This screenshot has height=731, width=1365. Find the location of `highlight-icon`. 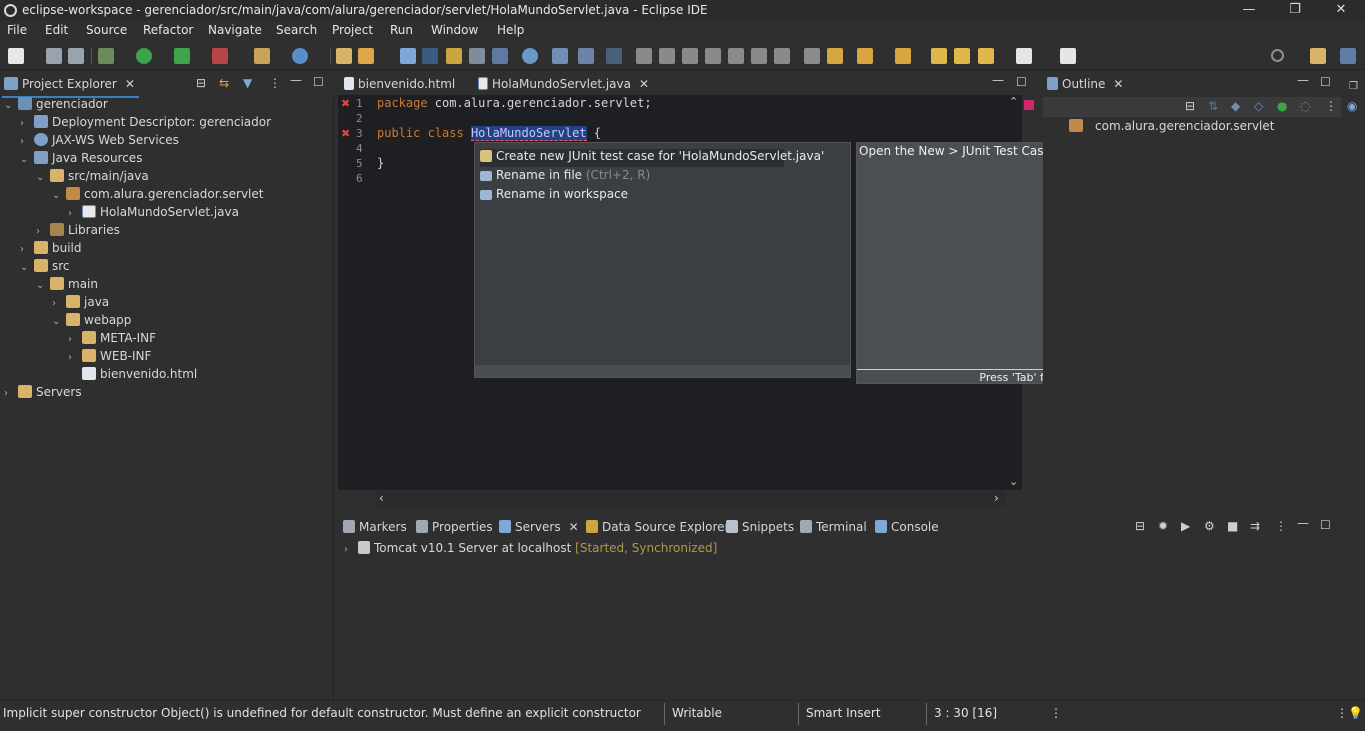

highlight-icon is located at coordinates (430, 56).